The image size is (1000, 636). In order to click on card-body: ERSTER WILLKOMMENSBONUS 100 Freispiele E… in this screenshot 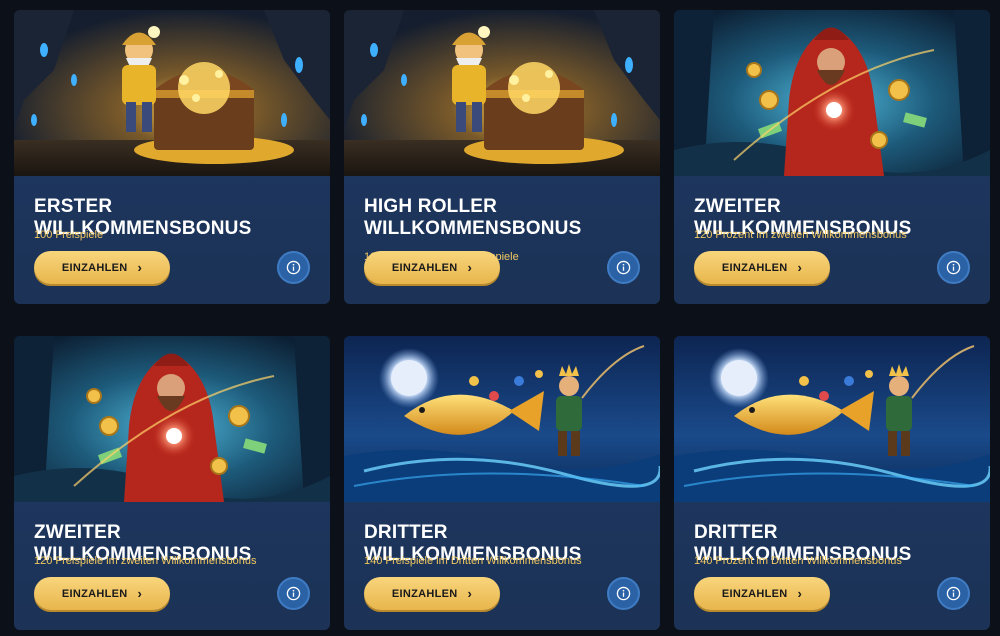, I will do `click(172, 240)`.